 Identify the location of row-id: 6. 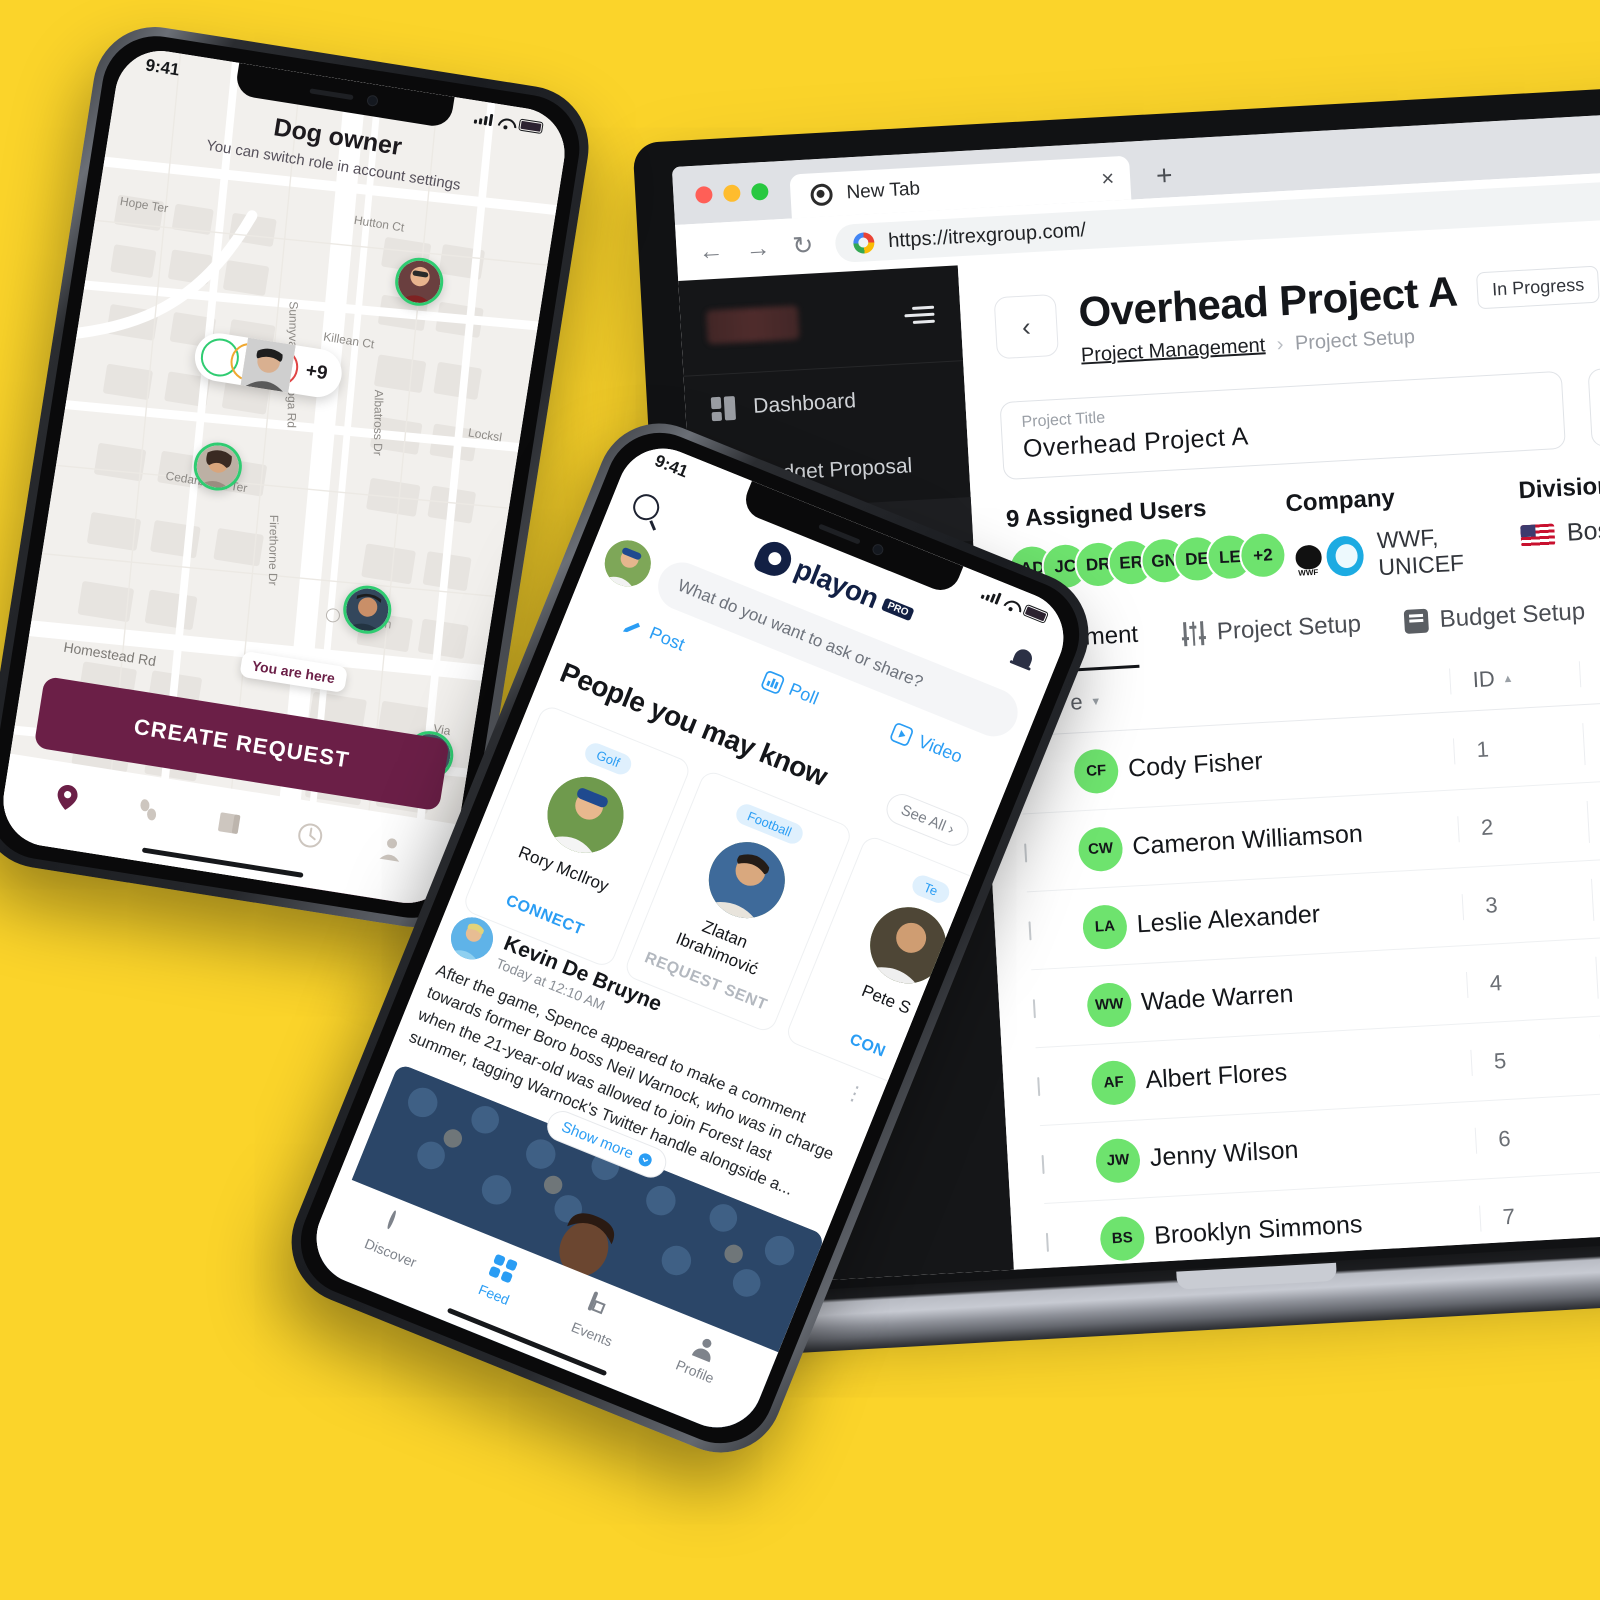
(1504, 1138).